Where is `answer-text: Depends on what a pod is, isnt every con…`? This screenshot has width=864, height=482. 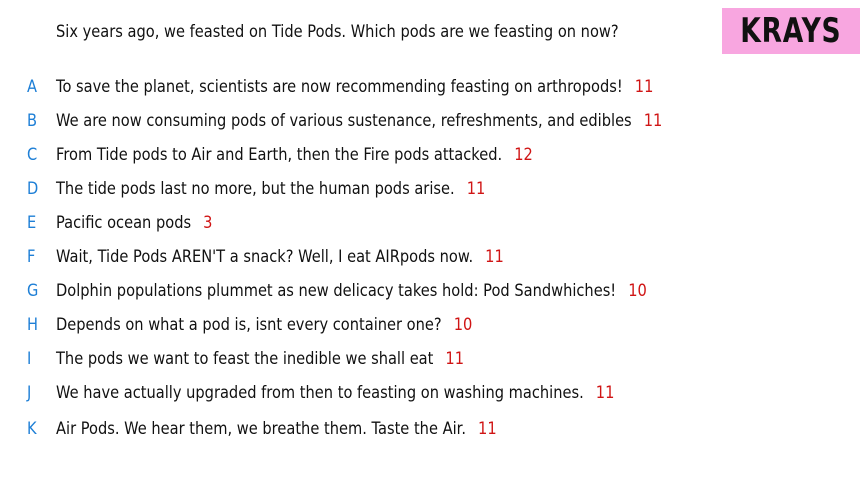 answer-text: Depends on what a pod is, isnt every con… is located at coordinates (249, 325).